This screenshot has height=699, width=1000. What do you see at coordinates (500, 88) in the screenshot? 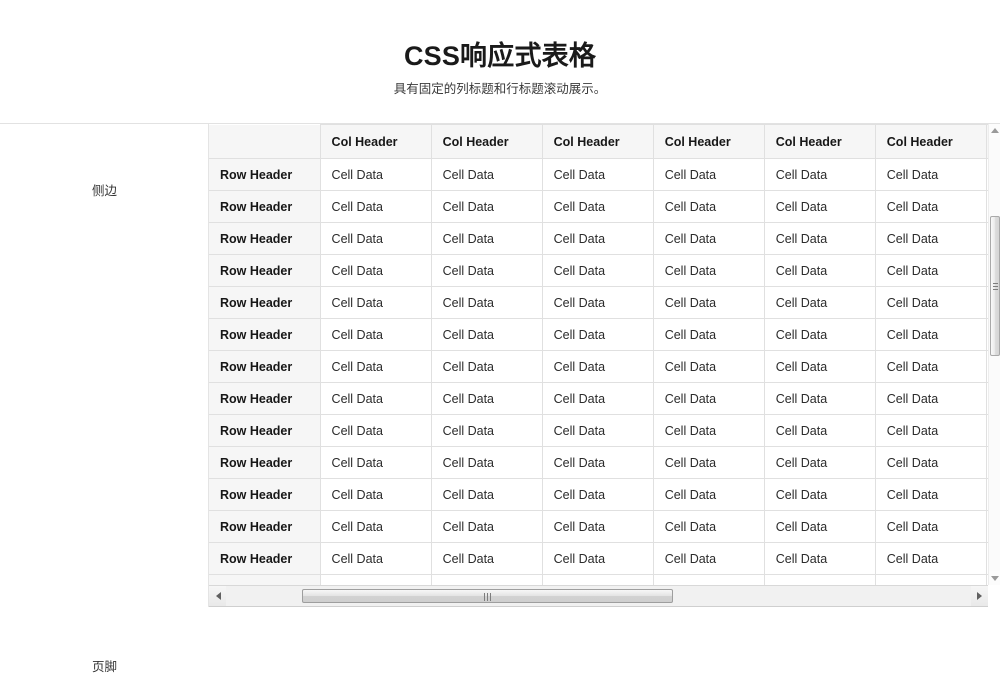
I see `page-subtitle: 具有固定的列标题和行标题滚动展示。` at bounding box center [500, 88].